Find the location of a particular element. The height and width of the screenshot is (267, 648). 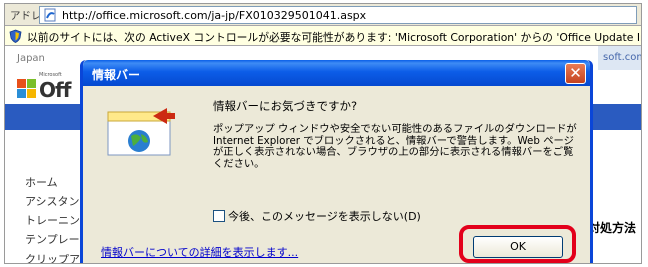

dialog-title: 情報バー is located at coordinates (116, 75).